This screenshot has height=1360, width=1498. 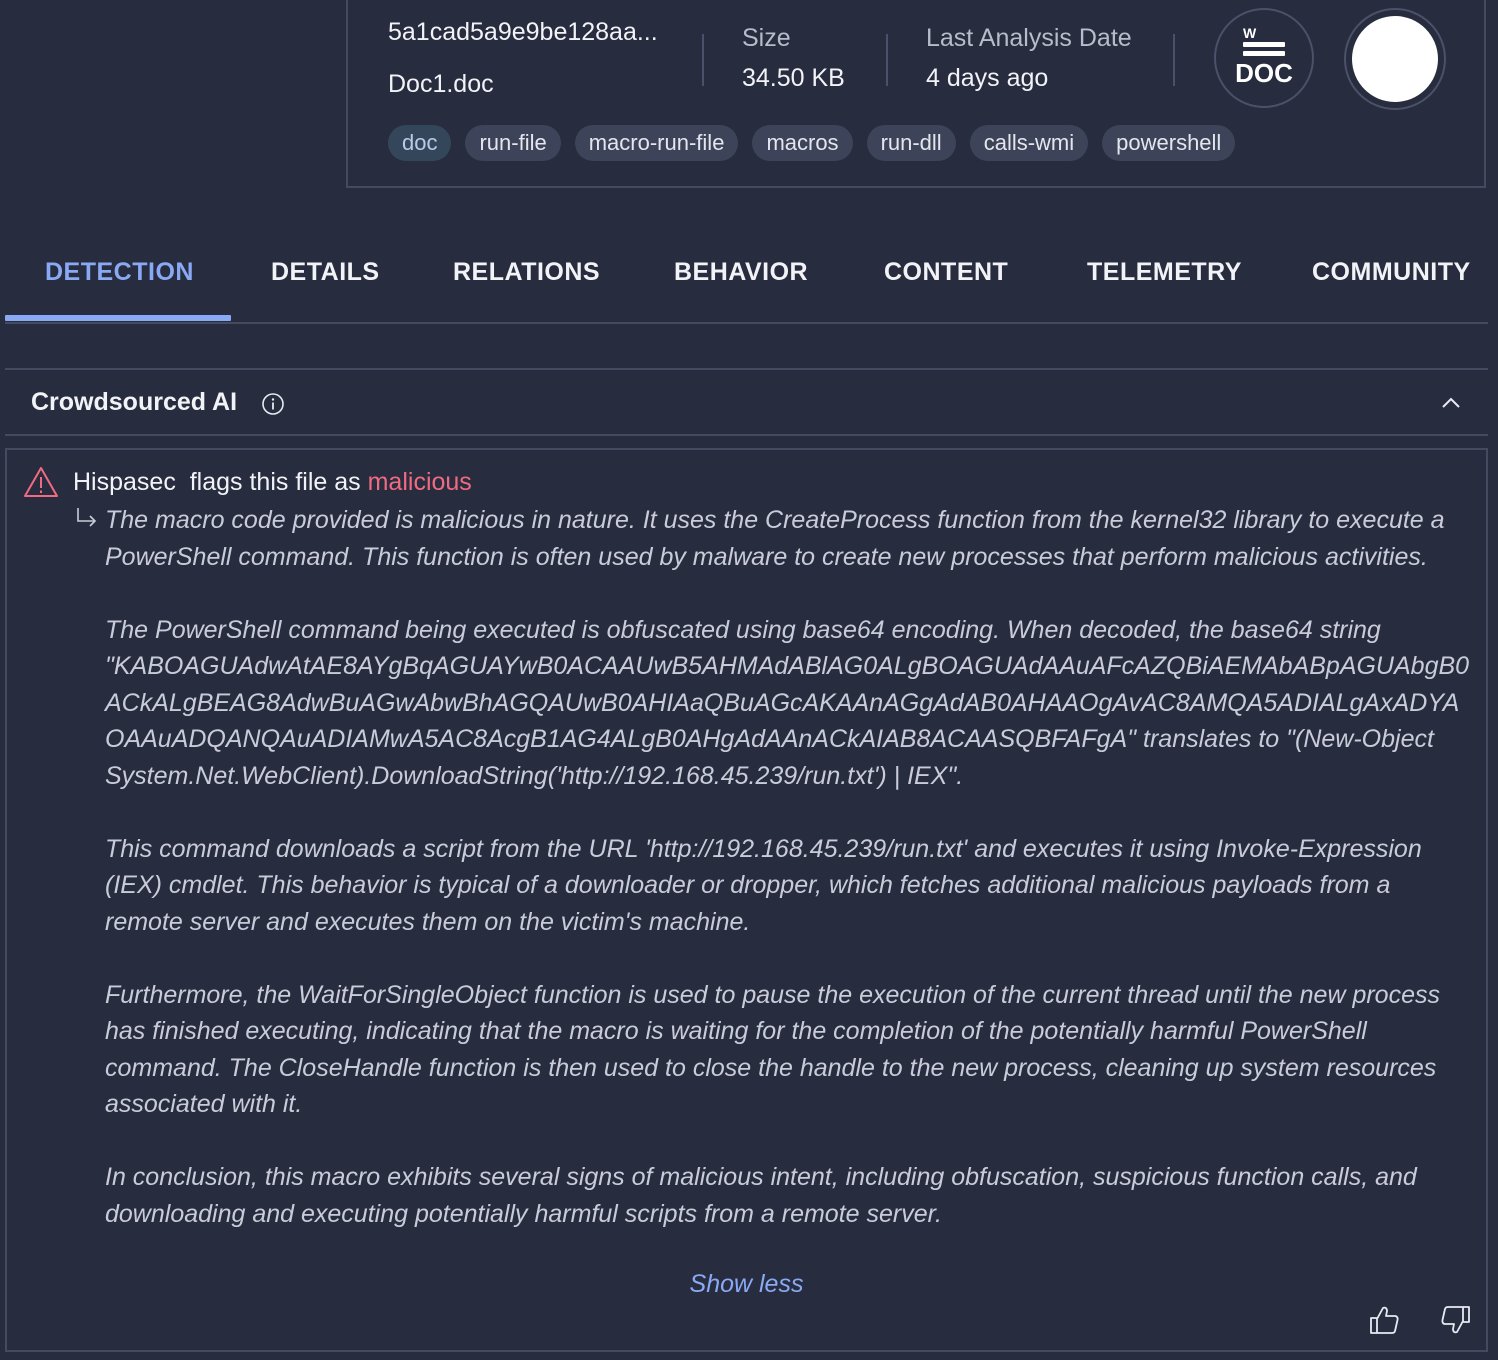 What do you see at coordinates (1029, 38) in the screenshot?
I see `last-analysis-label: Last Analysis Date` at bounding box center [1029, 38].